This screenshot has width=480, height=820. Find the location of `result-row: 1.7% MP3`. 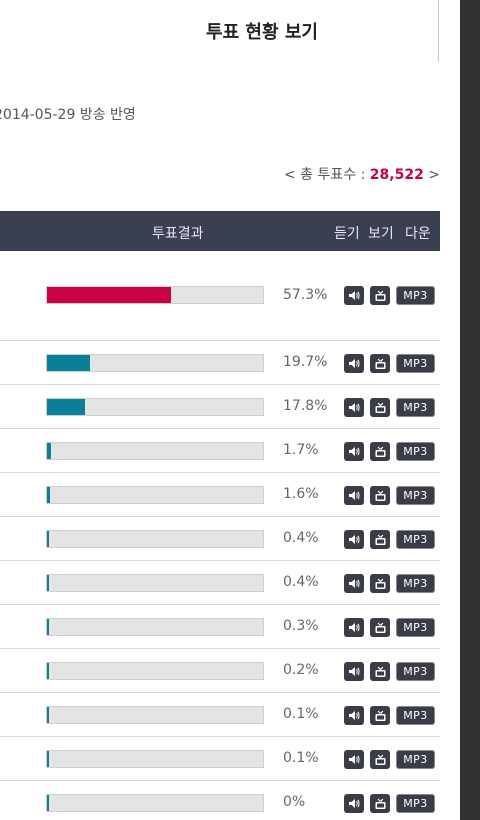

result-row: 1.7% MP3 is located at coordinates (220, 451).